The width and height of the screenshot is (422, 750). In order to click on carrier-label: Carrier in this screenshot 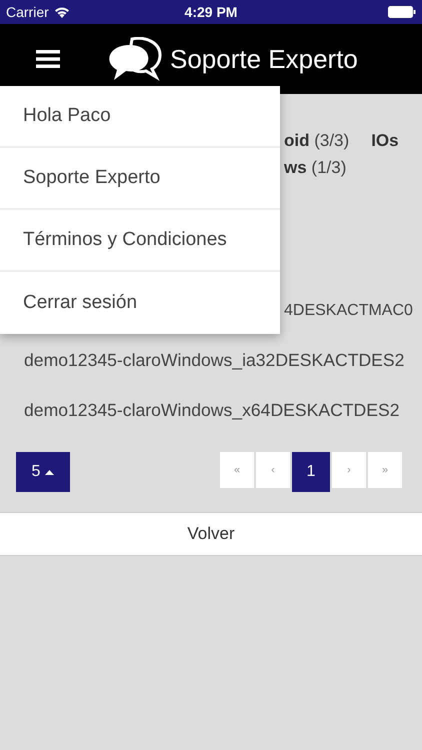, I will do `click(27, 12)`.